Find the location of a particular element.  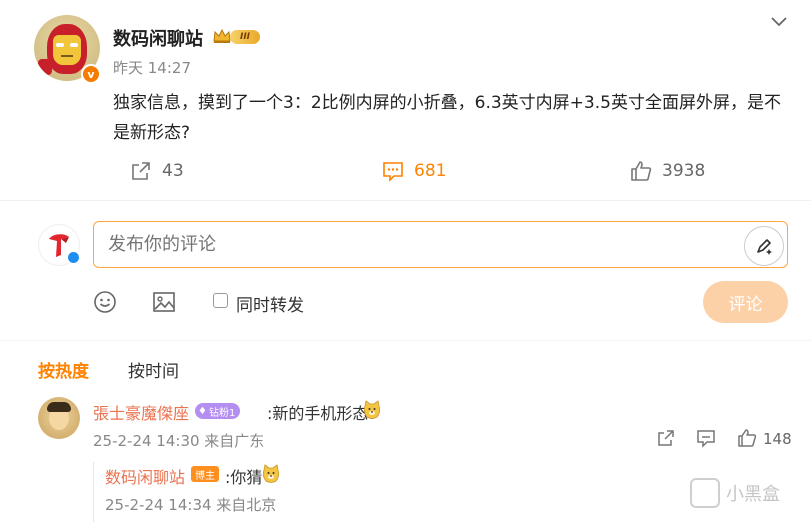

fan-badge-label: 钻粉1 is located at coordinates (222, 413).